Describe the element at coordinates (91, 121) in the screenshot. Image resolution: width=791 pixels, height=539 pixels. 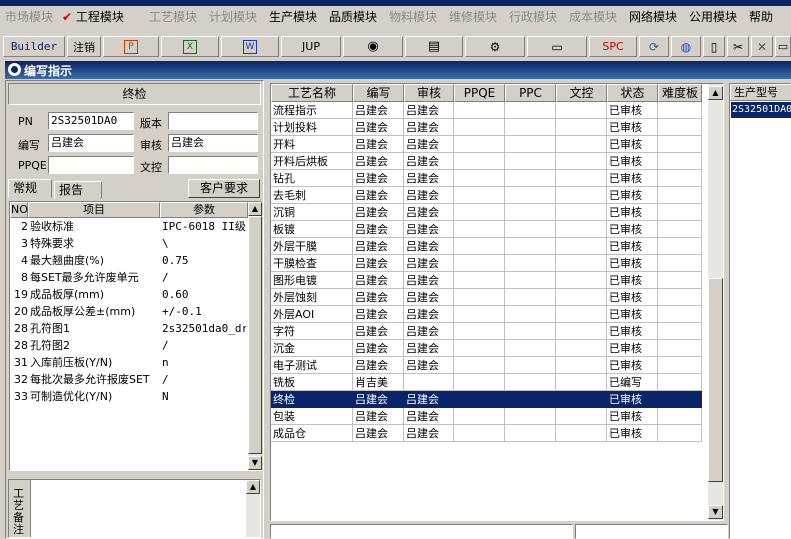
I see `pn-field: 2S32501DA0` at that location.